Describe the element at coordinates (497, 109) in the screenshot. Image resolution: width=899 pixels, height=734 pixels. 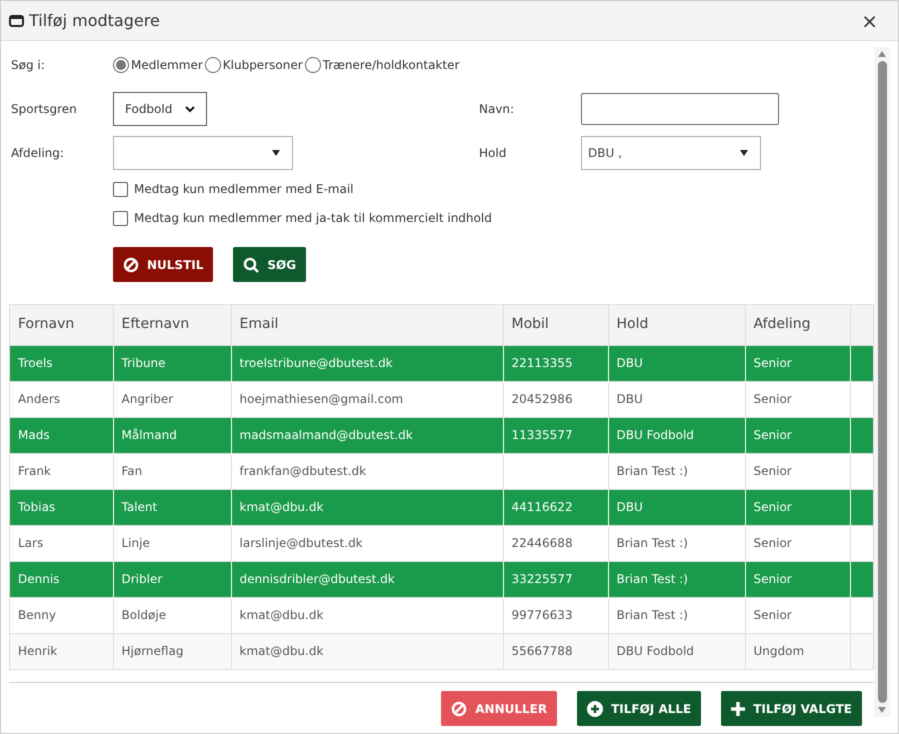
I see `field-label: Navn:` at that location.